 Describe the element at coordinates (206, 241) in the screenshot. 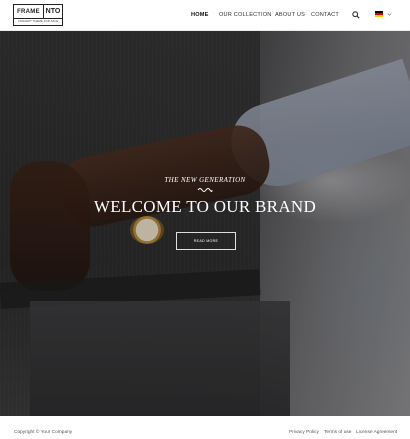

I see `read-more-button: READ MORE` at that location.